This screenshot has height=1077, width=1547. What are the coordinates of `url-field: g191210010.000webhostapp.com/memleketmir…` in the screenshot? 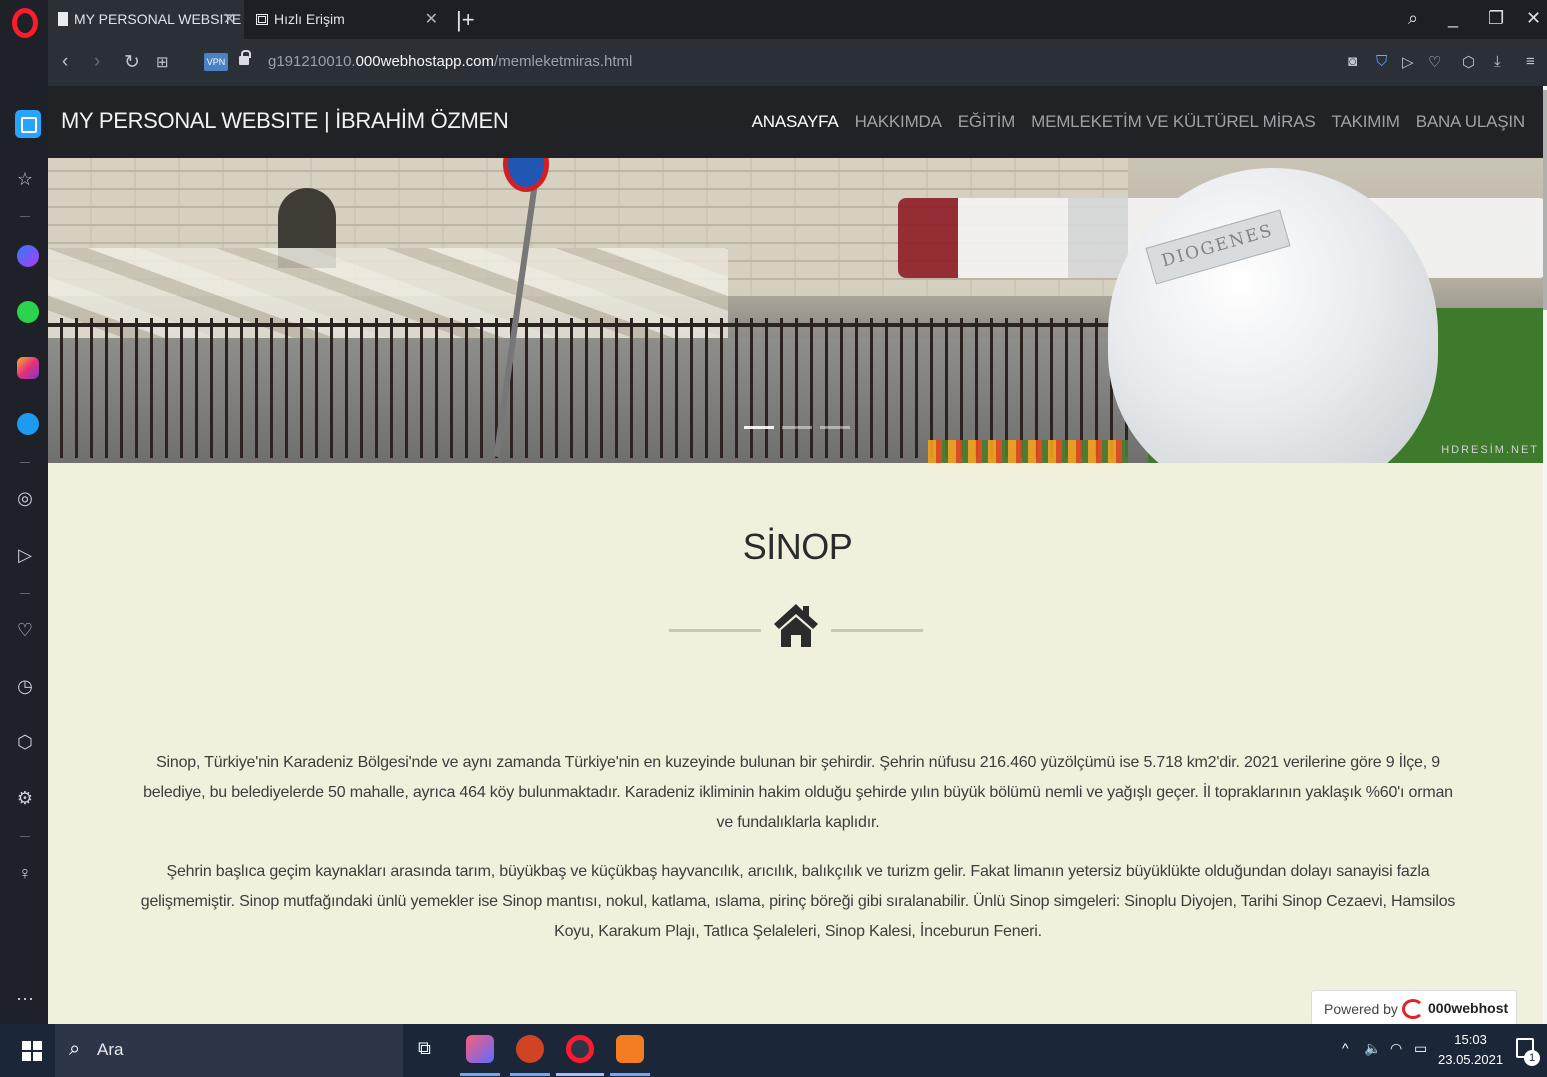 It's located at (450, 61).